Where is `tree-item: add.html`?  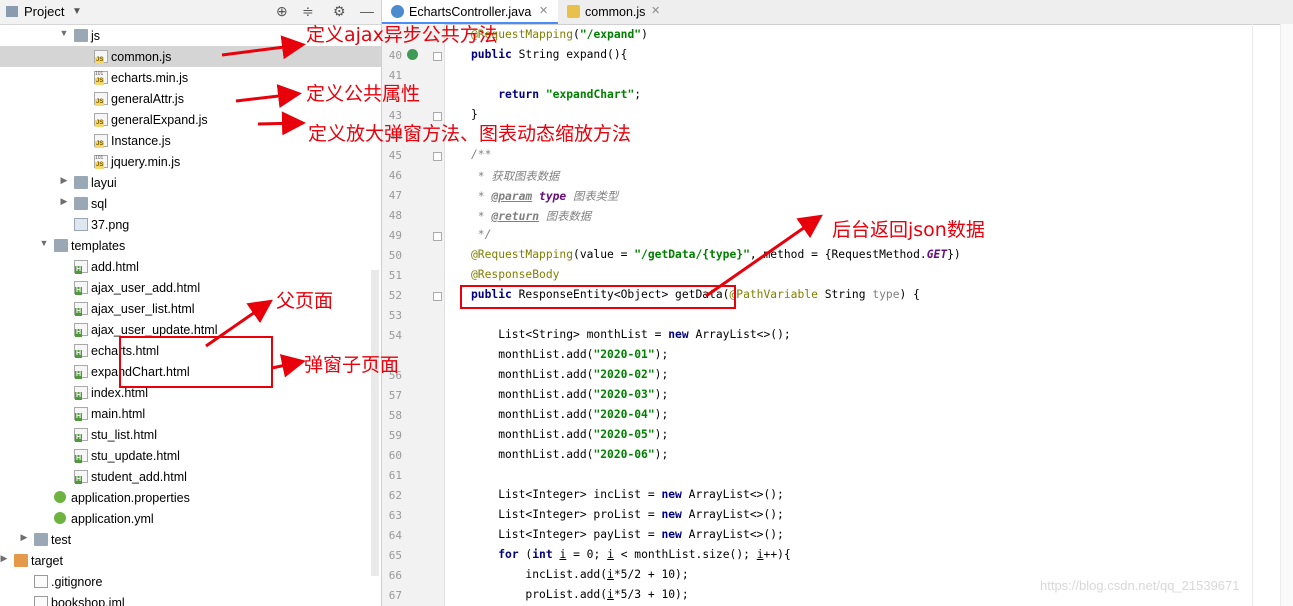 tree-item: add.html is located at coordinates (190, 266).